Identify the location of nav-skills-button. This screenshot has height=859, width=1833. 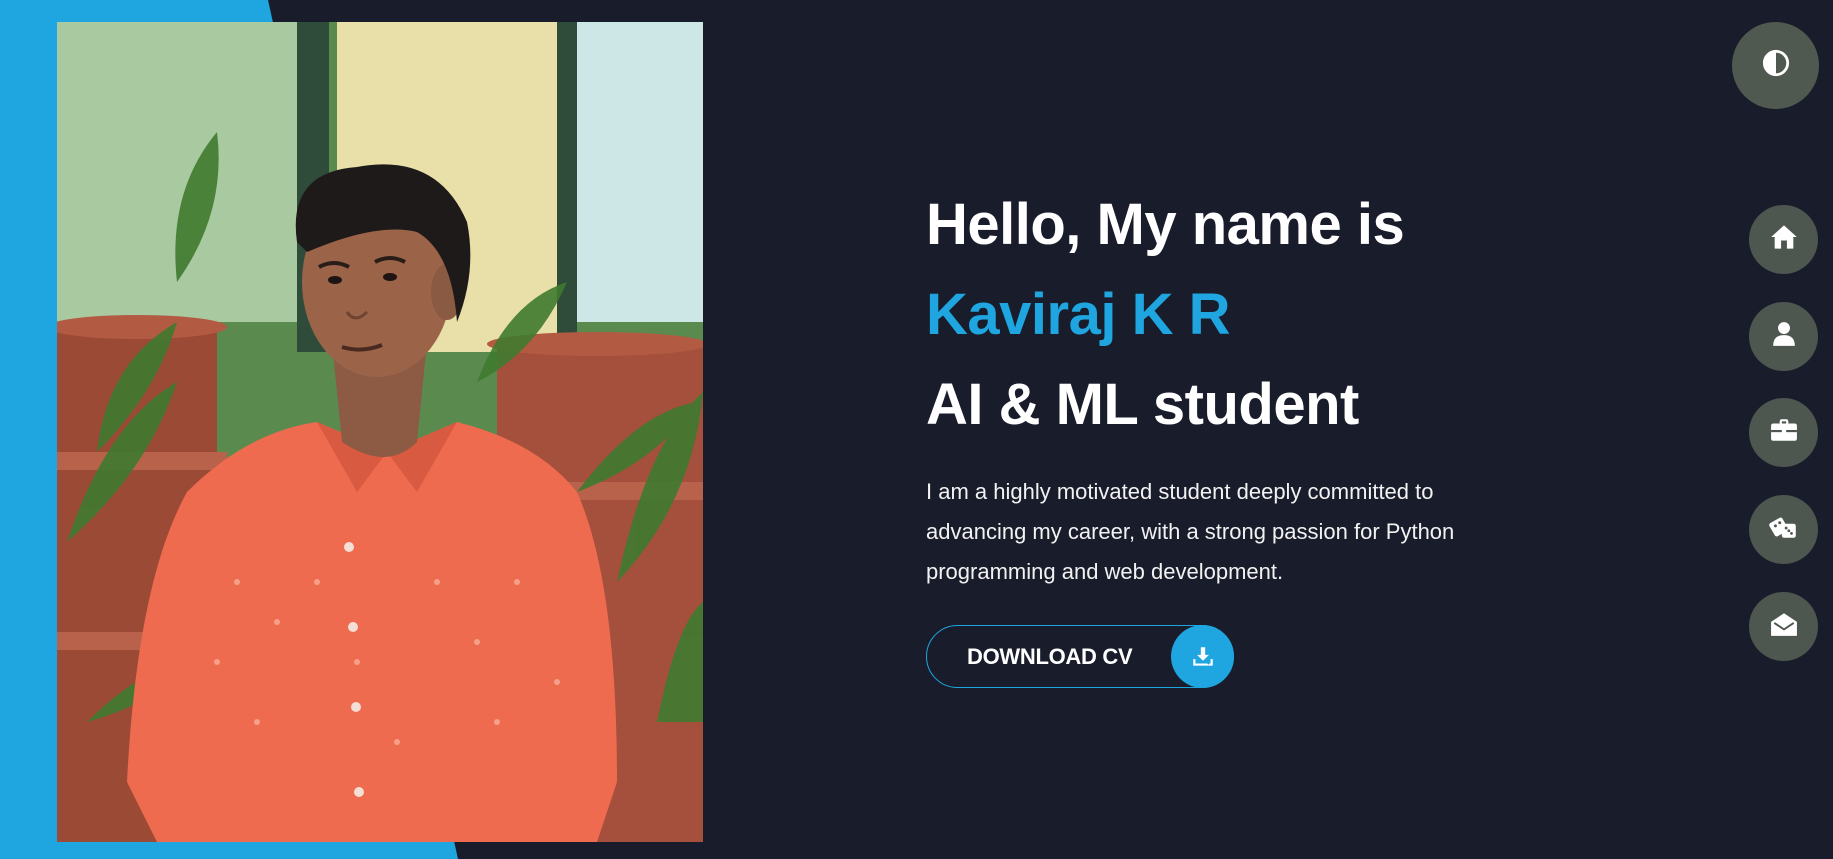
(1783, 529).